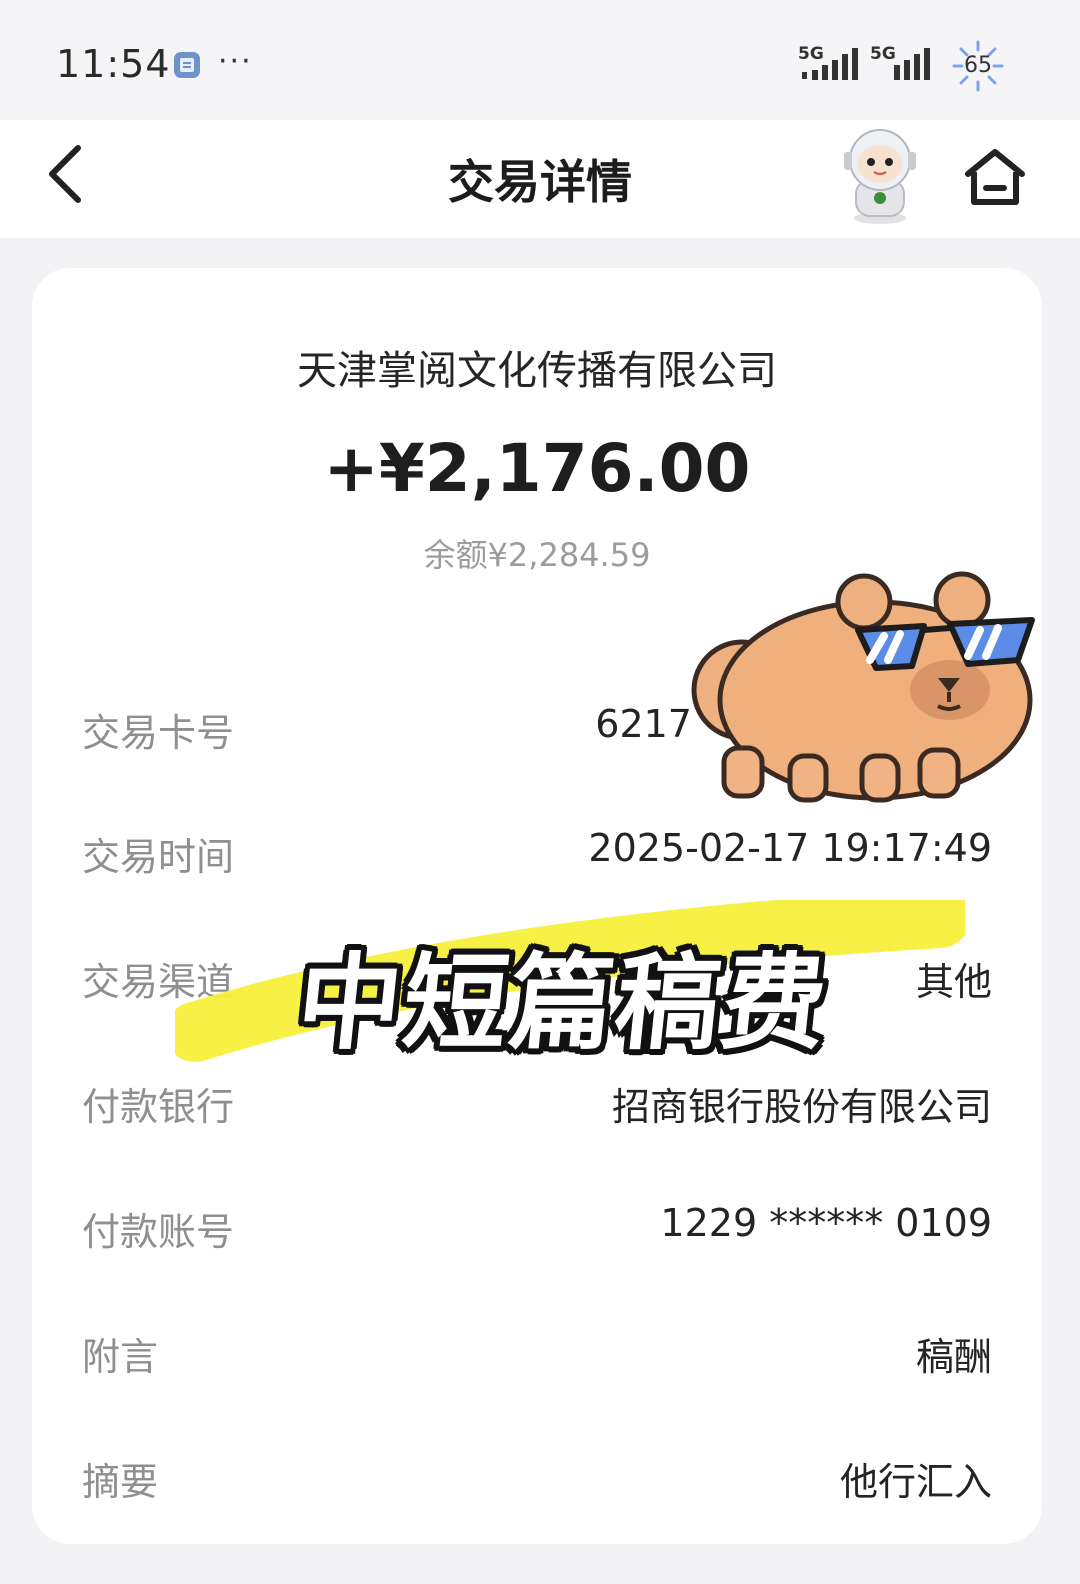  What do you see at coordinates (537, 848) in the screenshot?
I see `detail-row-time: 交易时间 2025-02-17 19:17:49` at bounding box center [537, 848].